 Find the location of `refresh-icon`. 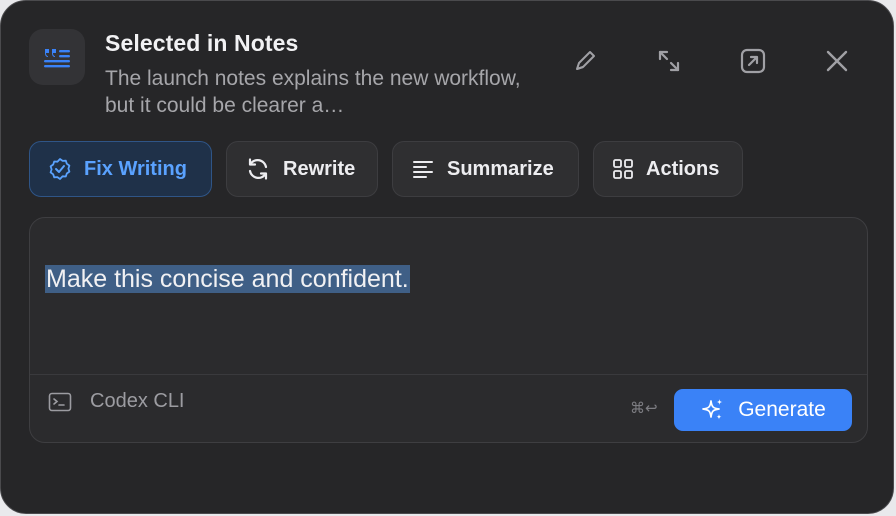

refresh-icon is located at coordinates (258, 169).